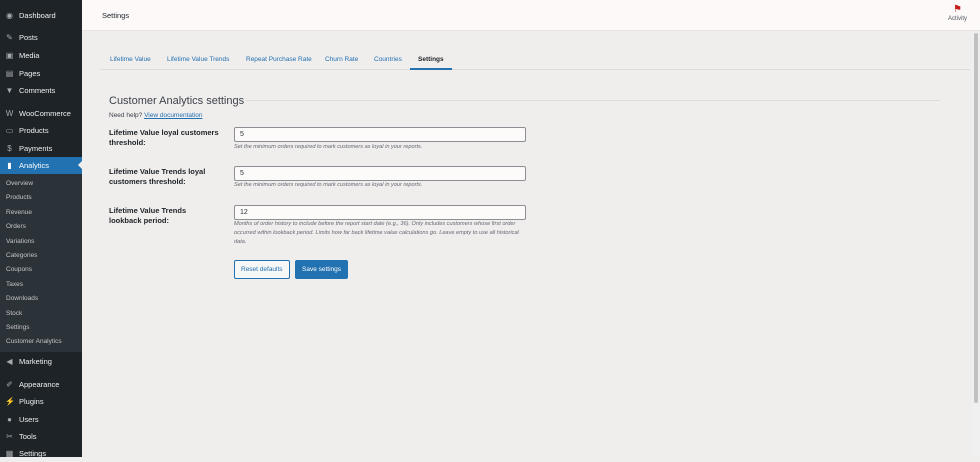  Describe the element at coordinates (380, 212) in the screenshot. I see `lookback-period-input` at that location.